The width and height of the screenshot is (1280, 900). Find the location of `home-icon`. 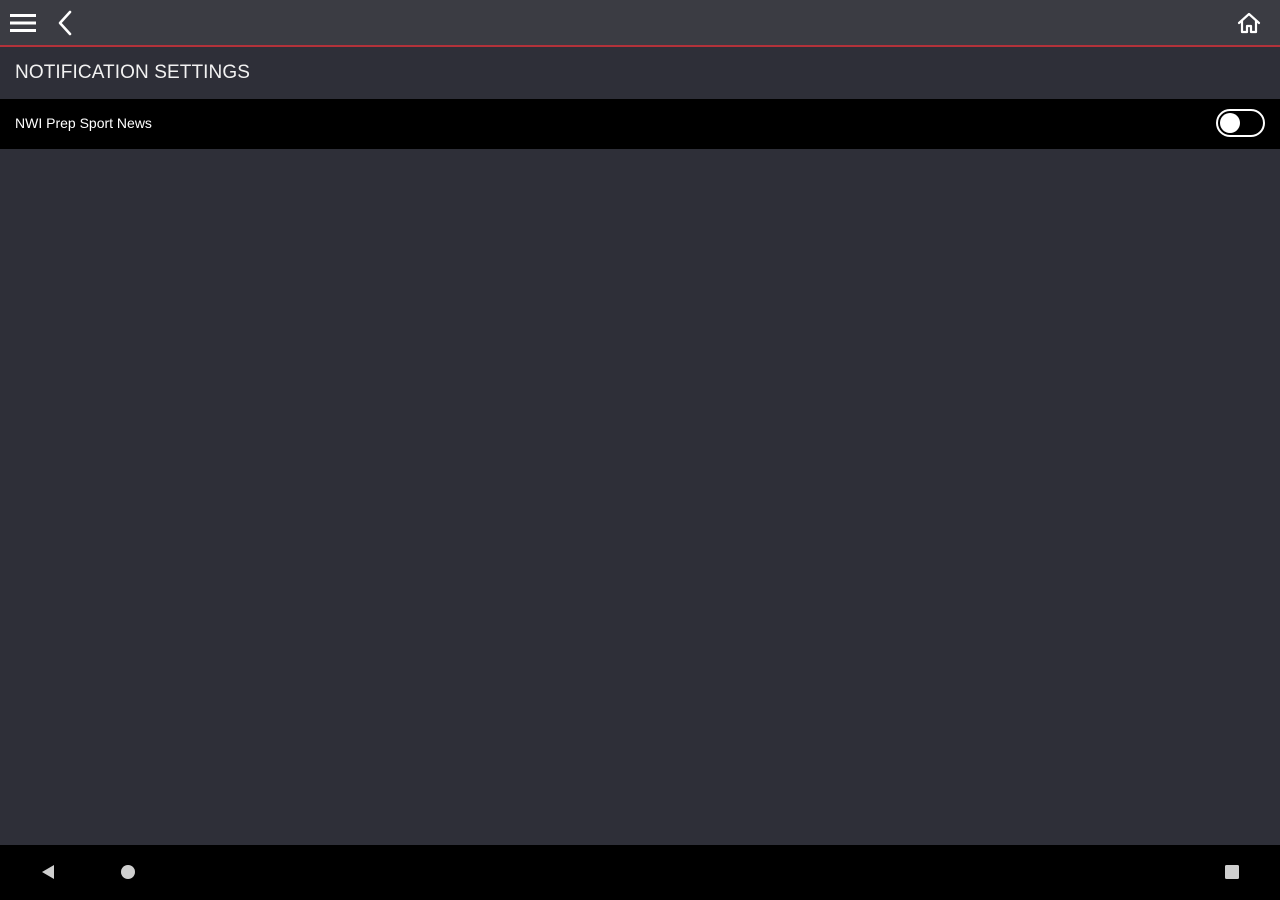

home-icon is located at coordinates (1249, 23).